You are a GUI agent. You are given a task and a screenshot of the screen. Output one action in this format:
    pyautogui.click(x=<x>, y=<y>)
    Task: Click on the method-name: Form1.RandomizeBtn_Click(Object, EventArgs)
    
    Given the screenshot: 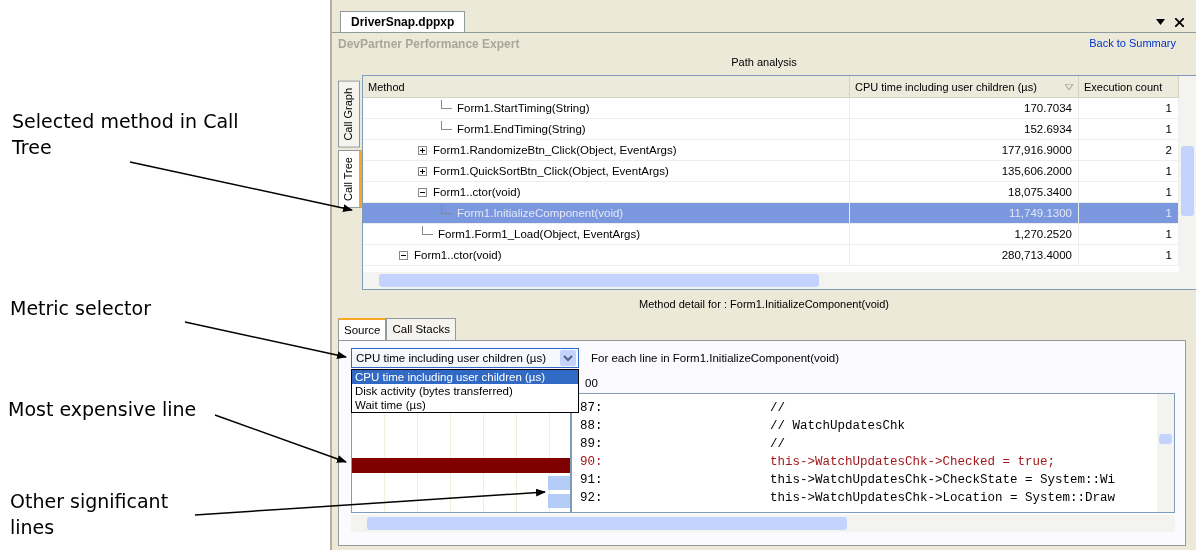 What is the action you would take?
    pyautogui.click(x=555, y=150)
    